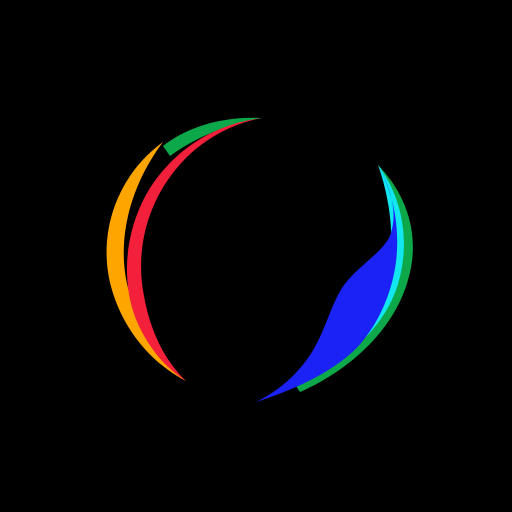 This screenshot has height=512, width=512. Describe the element at coordinates (146, 261) in the screenshot. I see `left-arc-orange` at that location.